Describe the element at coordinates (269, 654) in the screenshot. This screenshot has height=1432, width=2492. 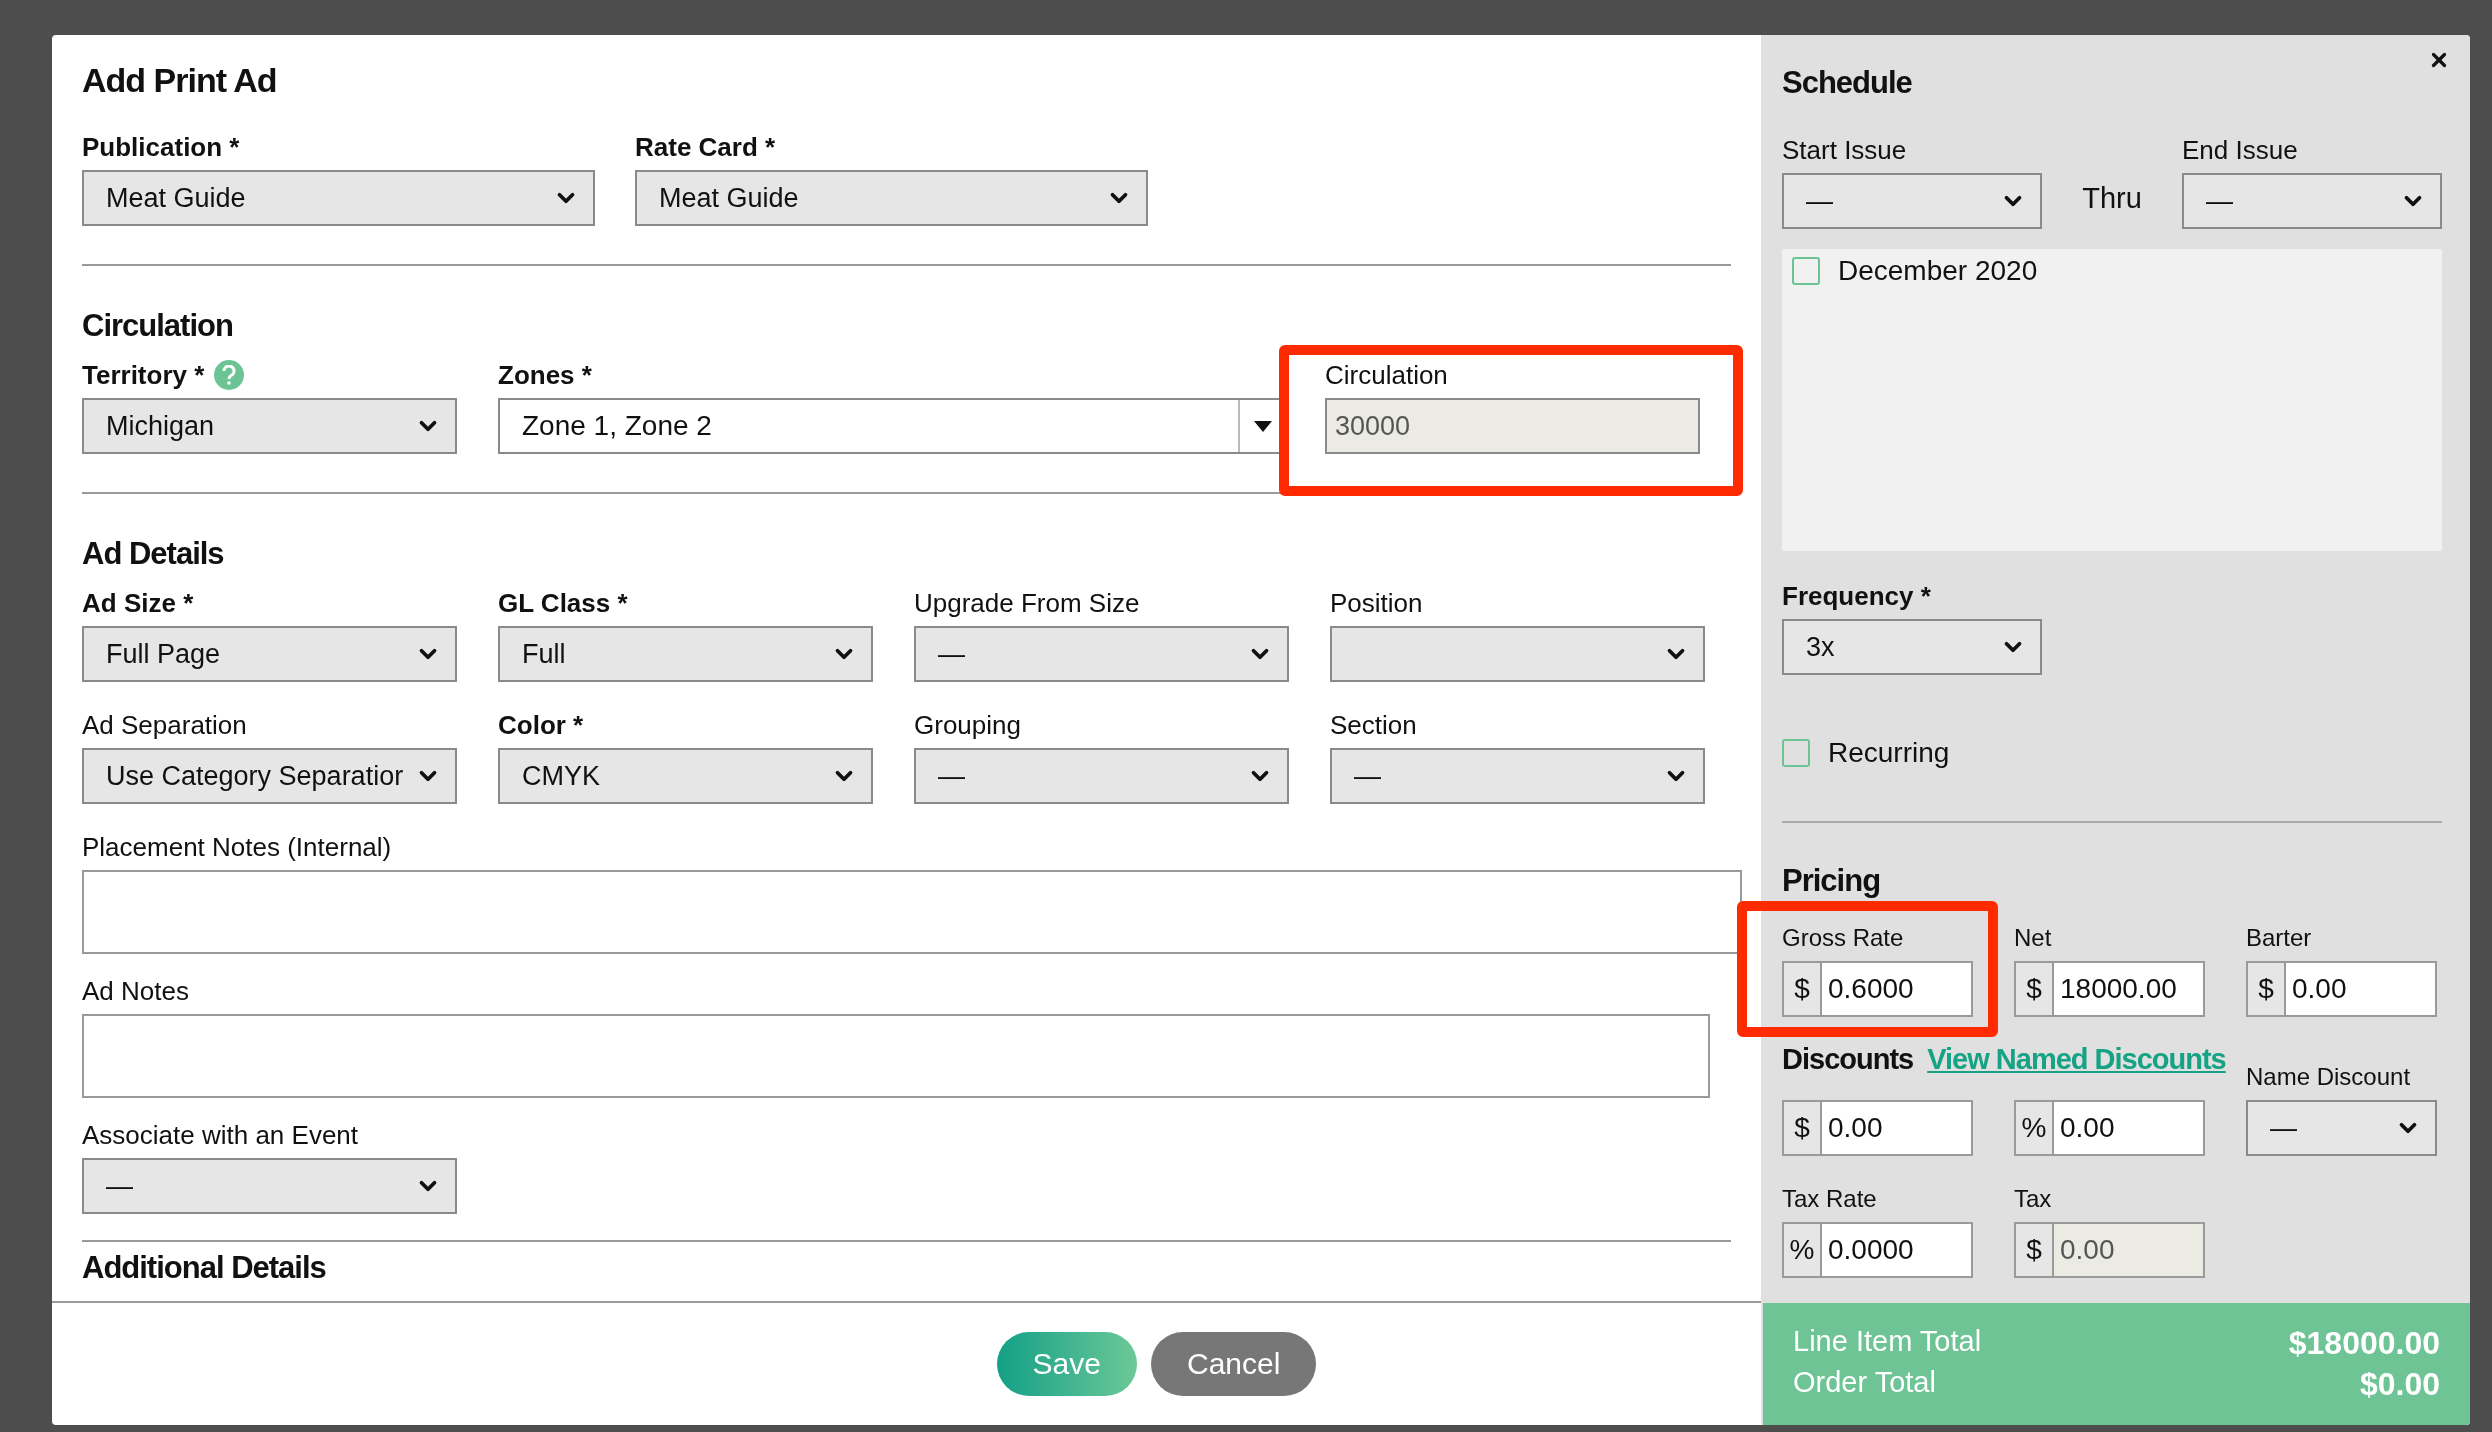
I see `dropdown-select: Full Page` at that location.